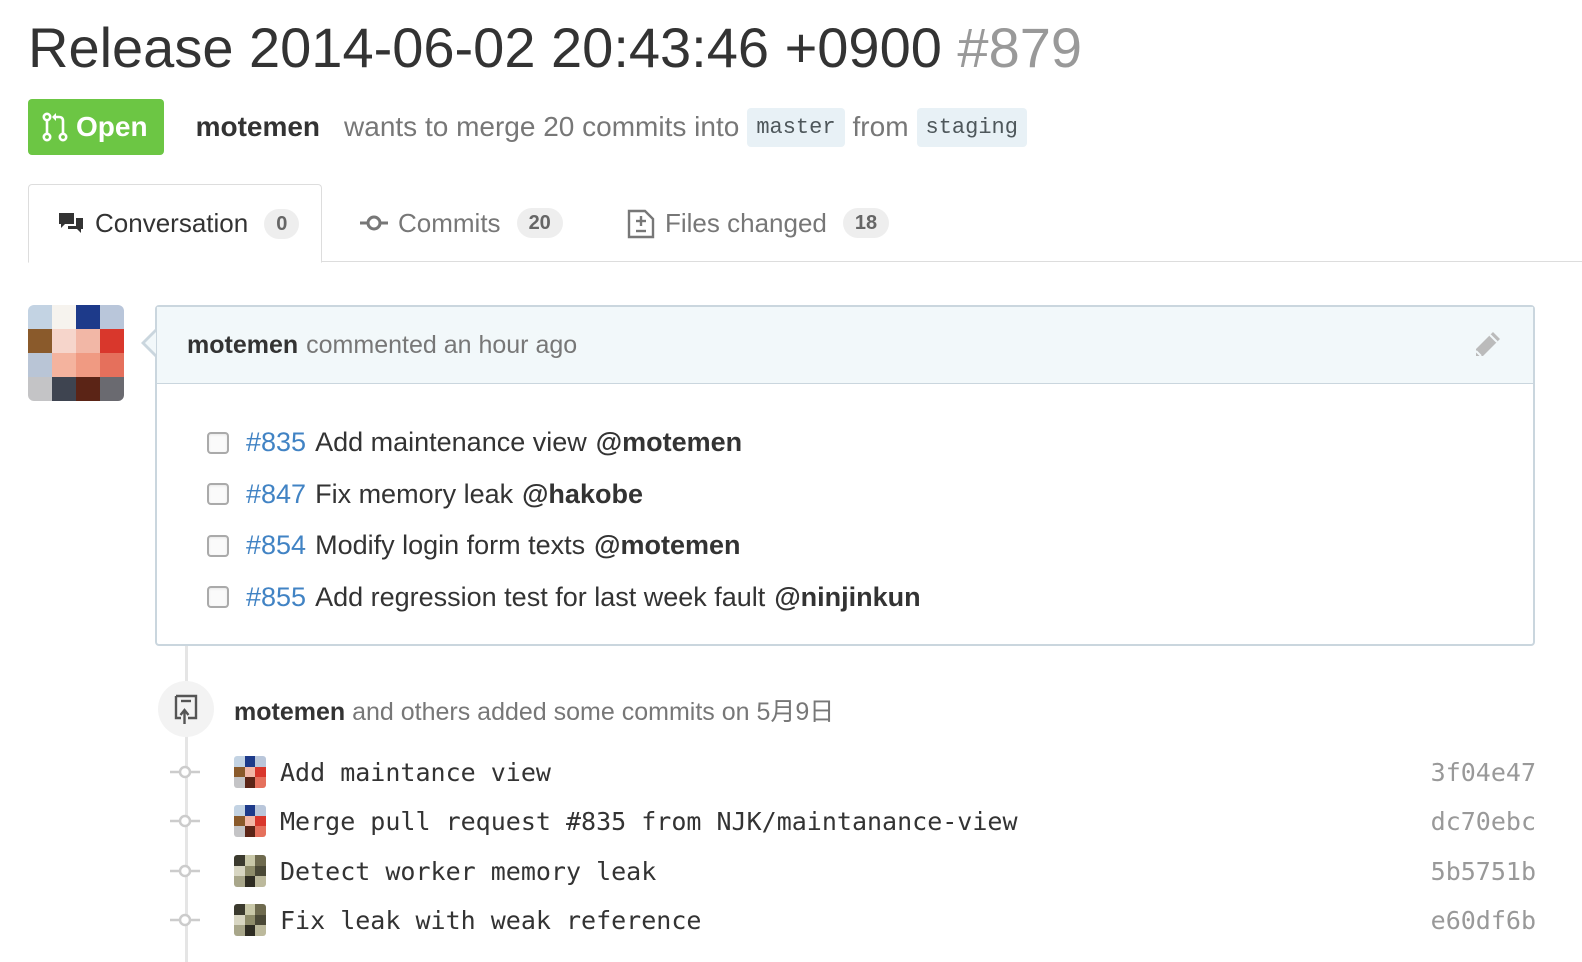 This screenshot has height=962, width=1582. What do you see at coordinates (71, 222) in the screenshot?
I see `comment-discussion-icon` at bounding box center [71, 222].